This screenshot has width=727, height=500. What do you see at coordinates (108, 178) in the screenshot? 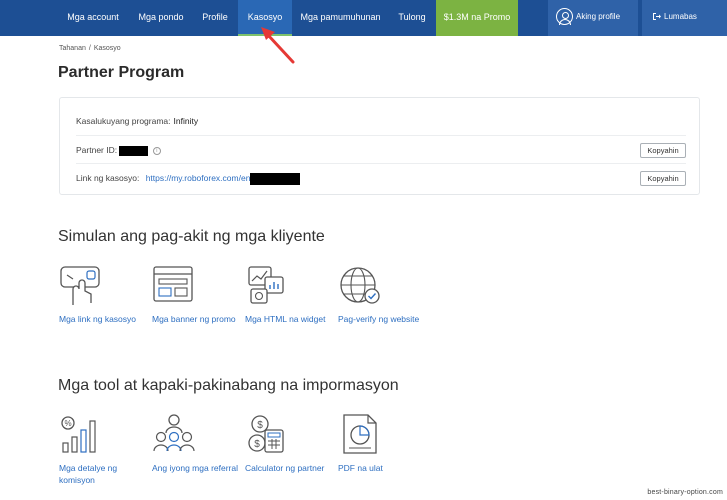
I see `partner-link-label: Link ng kasosyo:` at bounding box center [108, 178].